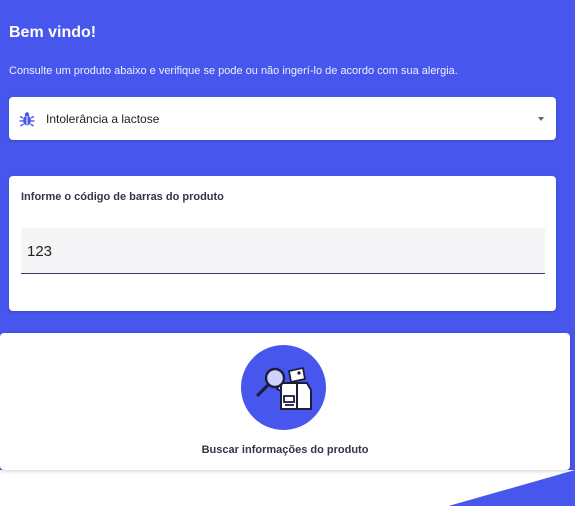  I want to click on search-product-label: Buscar informações do produto, so click(285, 450).